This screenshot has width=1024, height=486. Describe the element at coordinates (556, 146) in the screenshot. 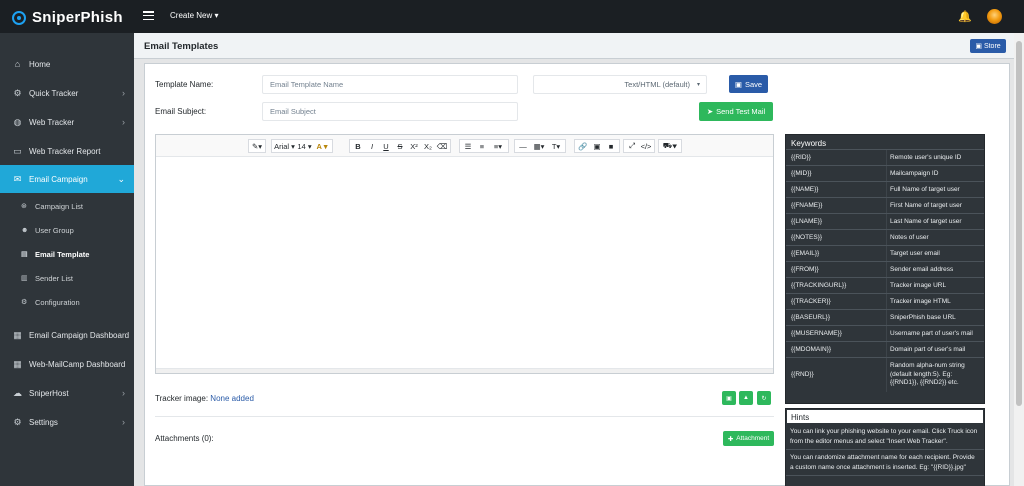

I see `text-style-icon: T▾` at that location.